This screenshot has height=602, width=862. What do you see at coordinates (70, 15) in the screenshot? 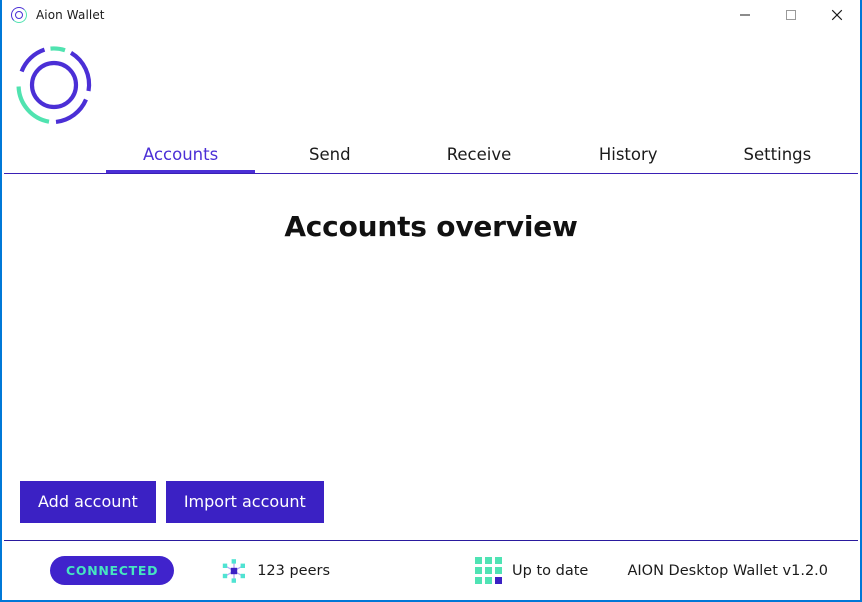
I see `window-title: Aion Wallet` at bounding box center [70, 15].